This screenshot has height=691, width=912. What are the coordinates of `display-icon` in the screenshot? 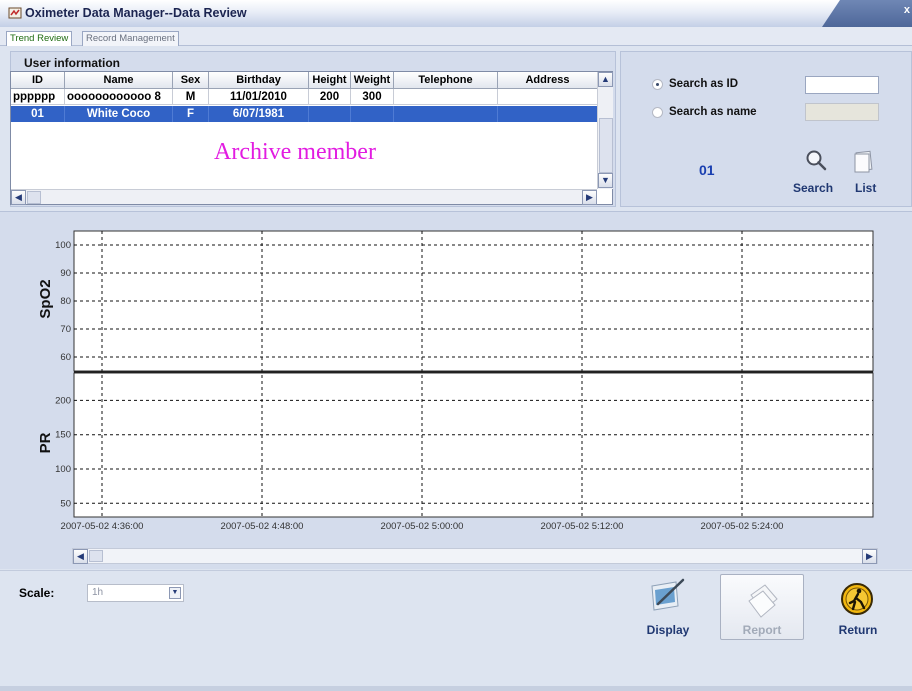 It's located at (668, 594).